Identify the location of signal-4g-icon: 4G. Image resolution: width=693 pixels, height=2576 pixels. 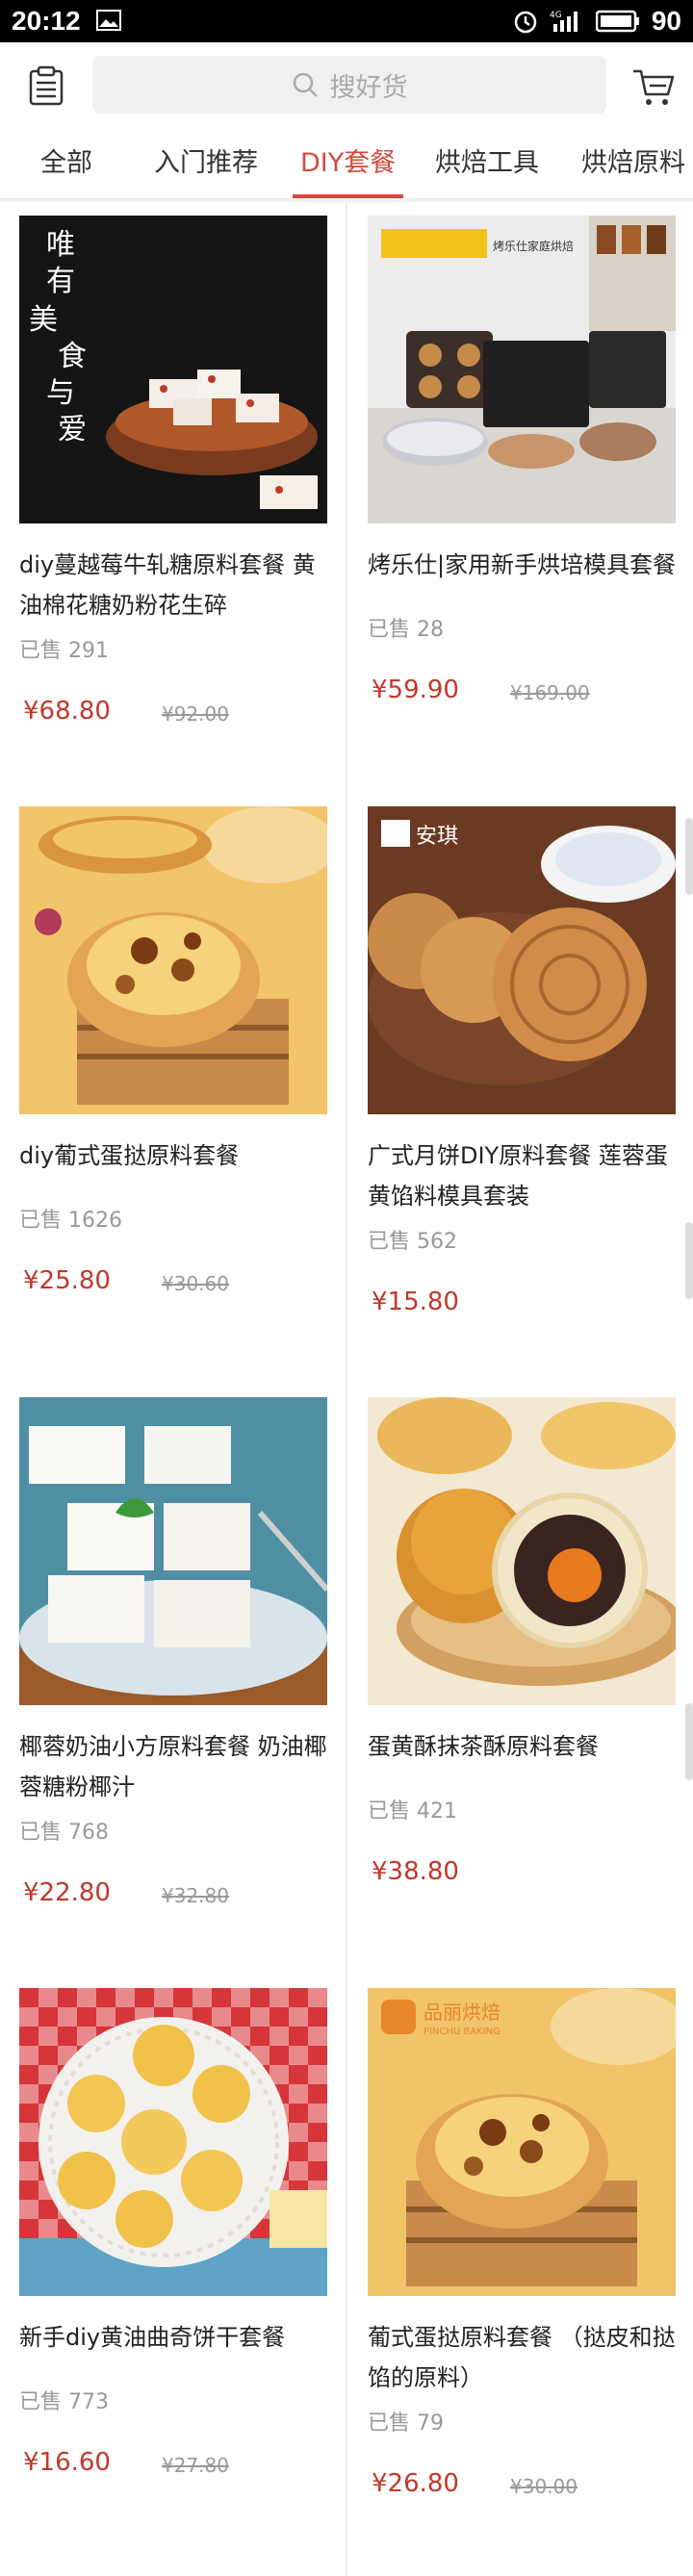
(564, 21).